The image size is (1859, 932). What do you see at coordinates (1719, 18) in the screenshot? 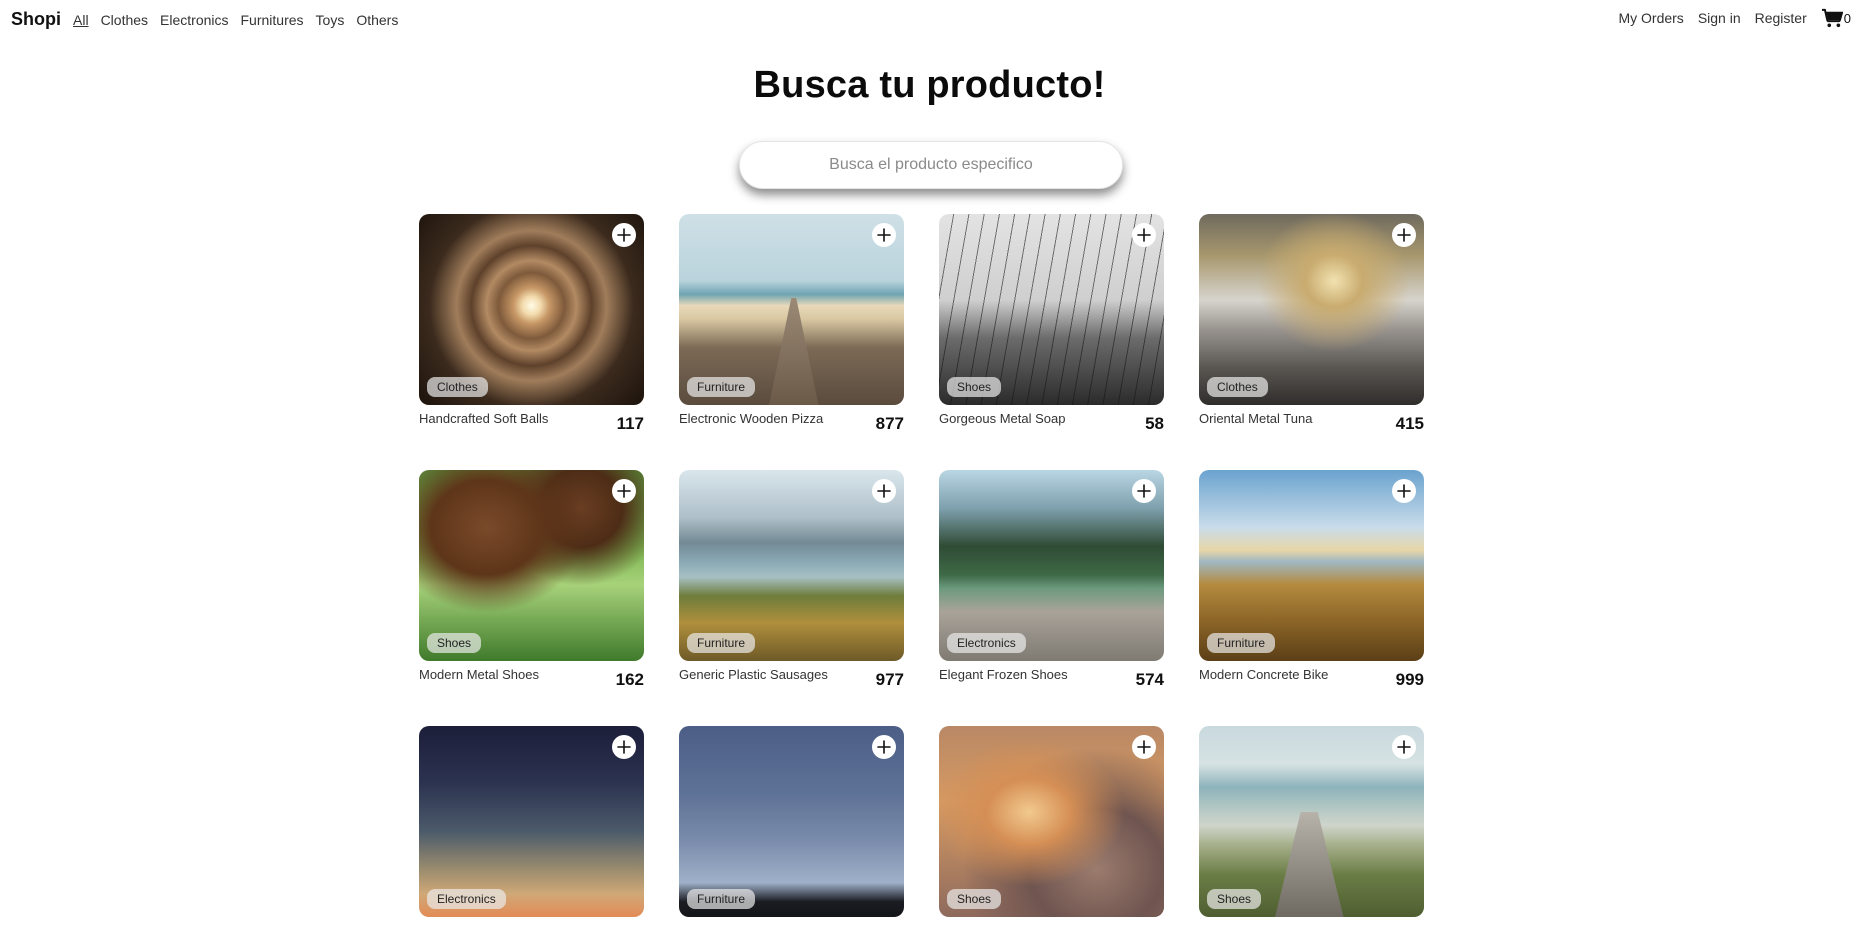
I see `sign-in-link: Sign in` at bounding box center [1719, 18].